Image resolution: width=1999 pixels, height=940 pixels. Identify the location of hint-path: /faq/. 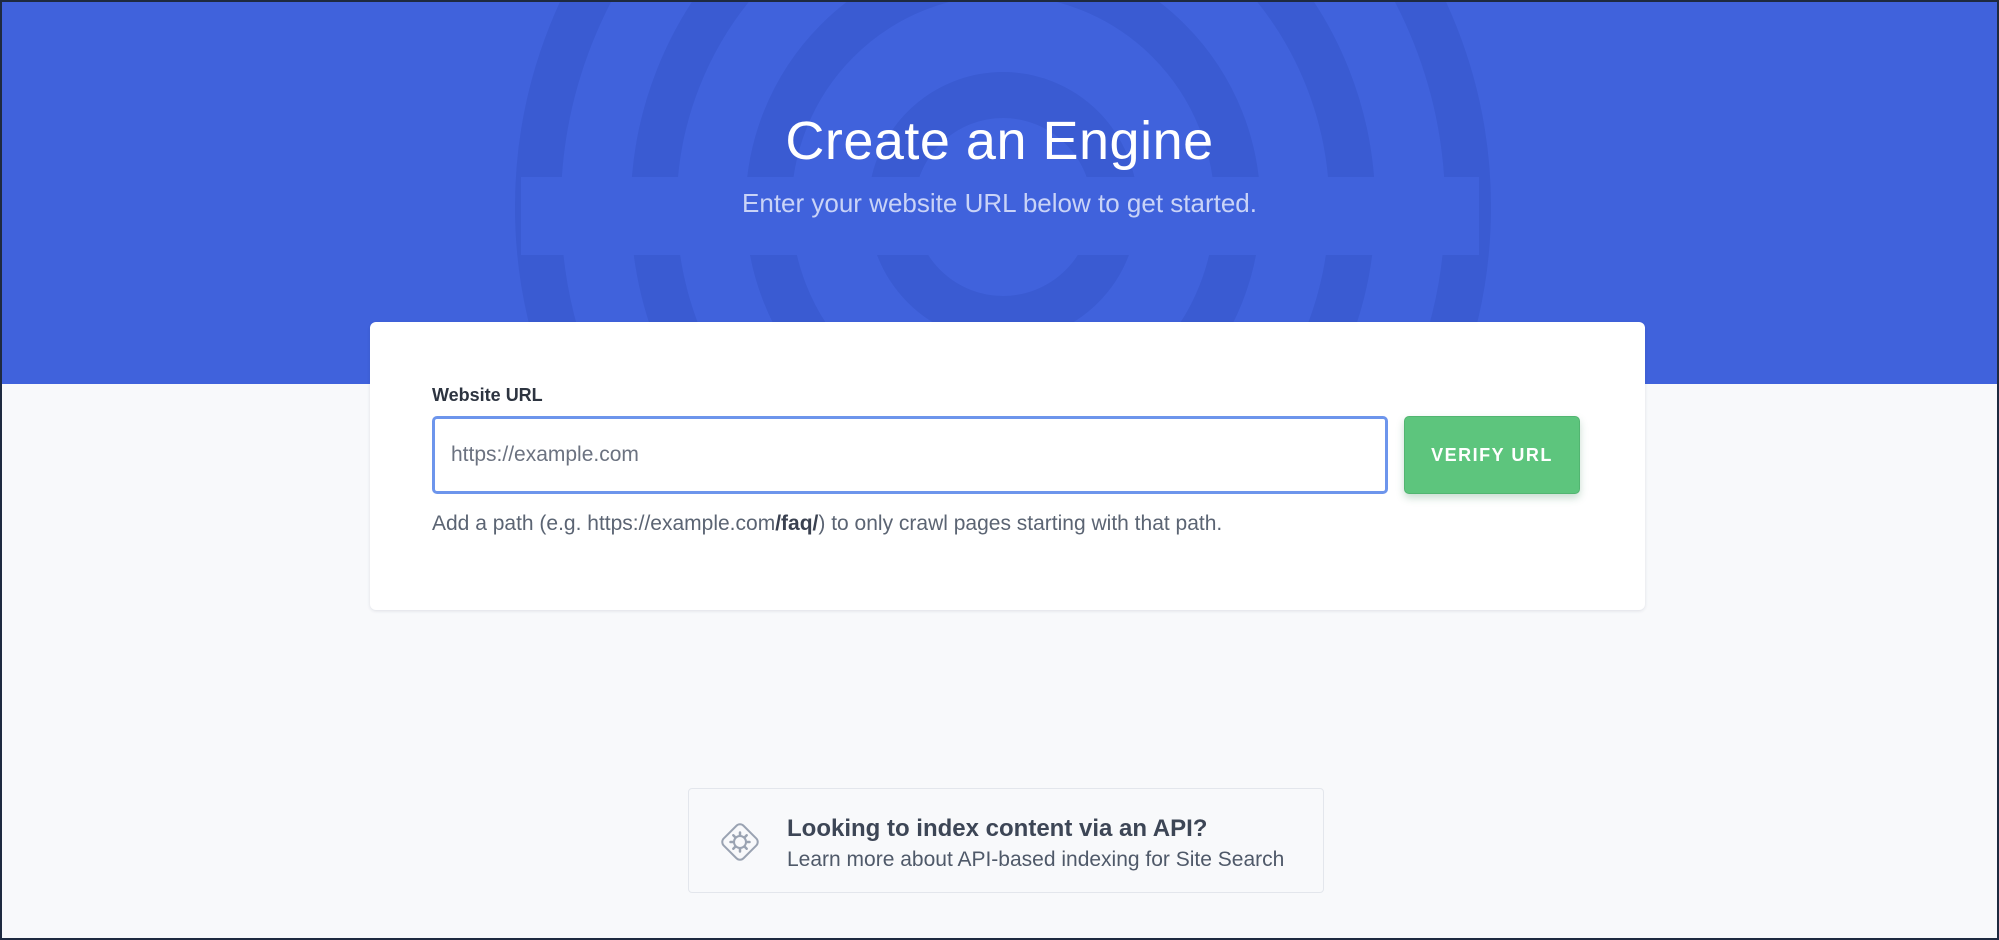
(797, 523).